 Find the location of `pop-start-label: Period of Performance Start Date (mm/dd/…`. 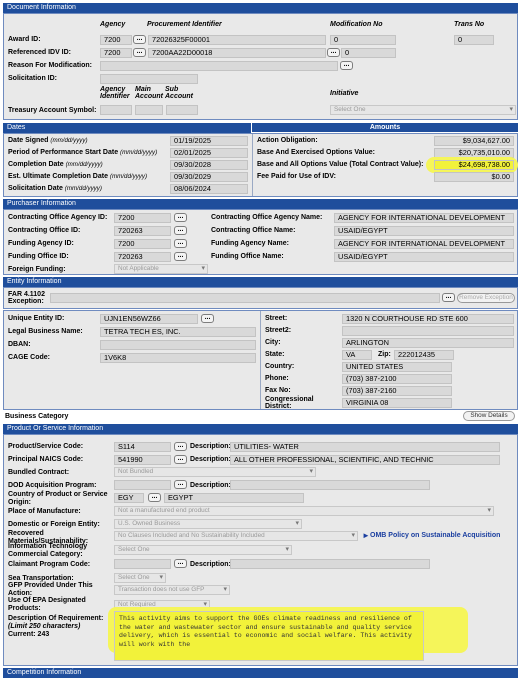

pop-start-label: Period of Performance Start Date (mm/dd/… is located at coordinates (83, 152).